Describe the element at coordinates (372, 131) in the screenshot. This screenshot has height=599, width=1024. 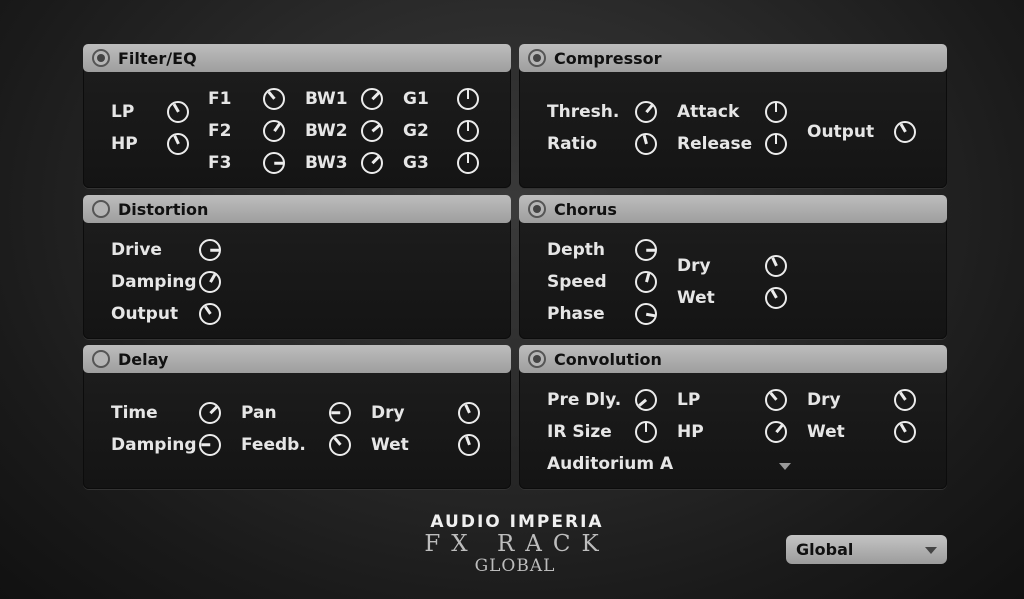
I see `bw2-knob` at that location.